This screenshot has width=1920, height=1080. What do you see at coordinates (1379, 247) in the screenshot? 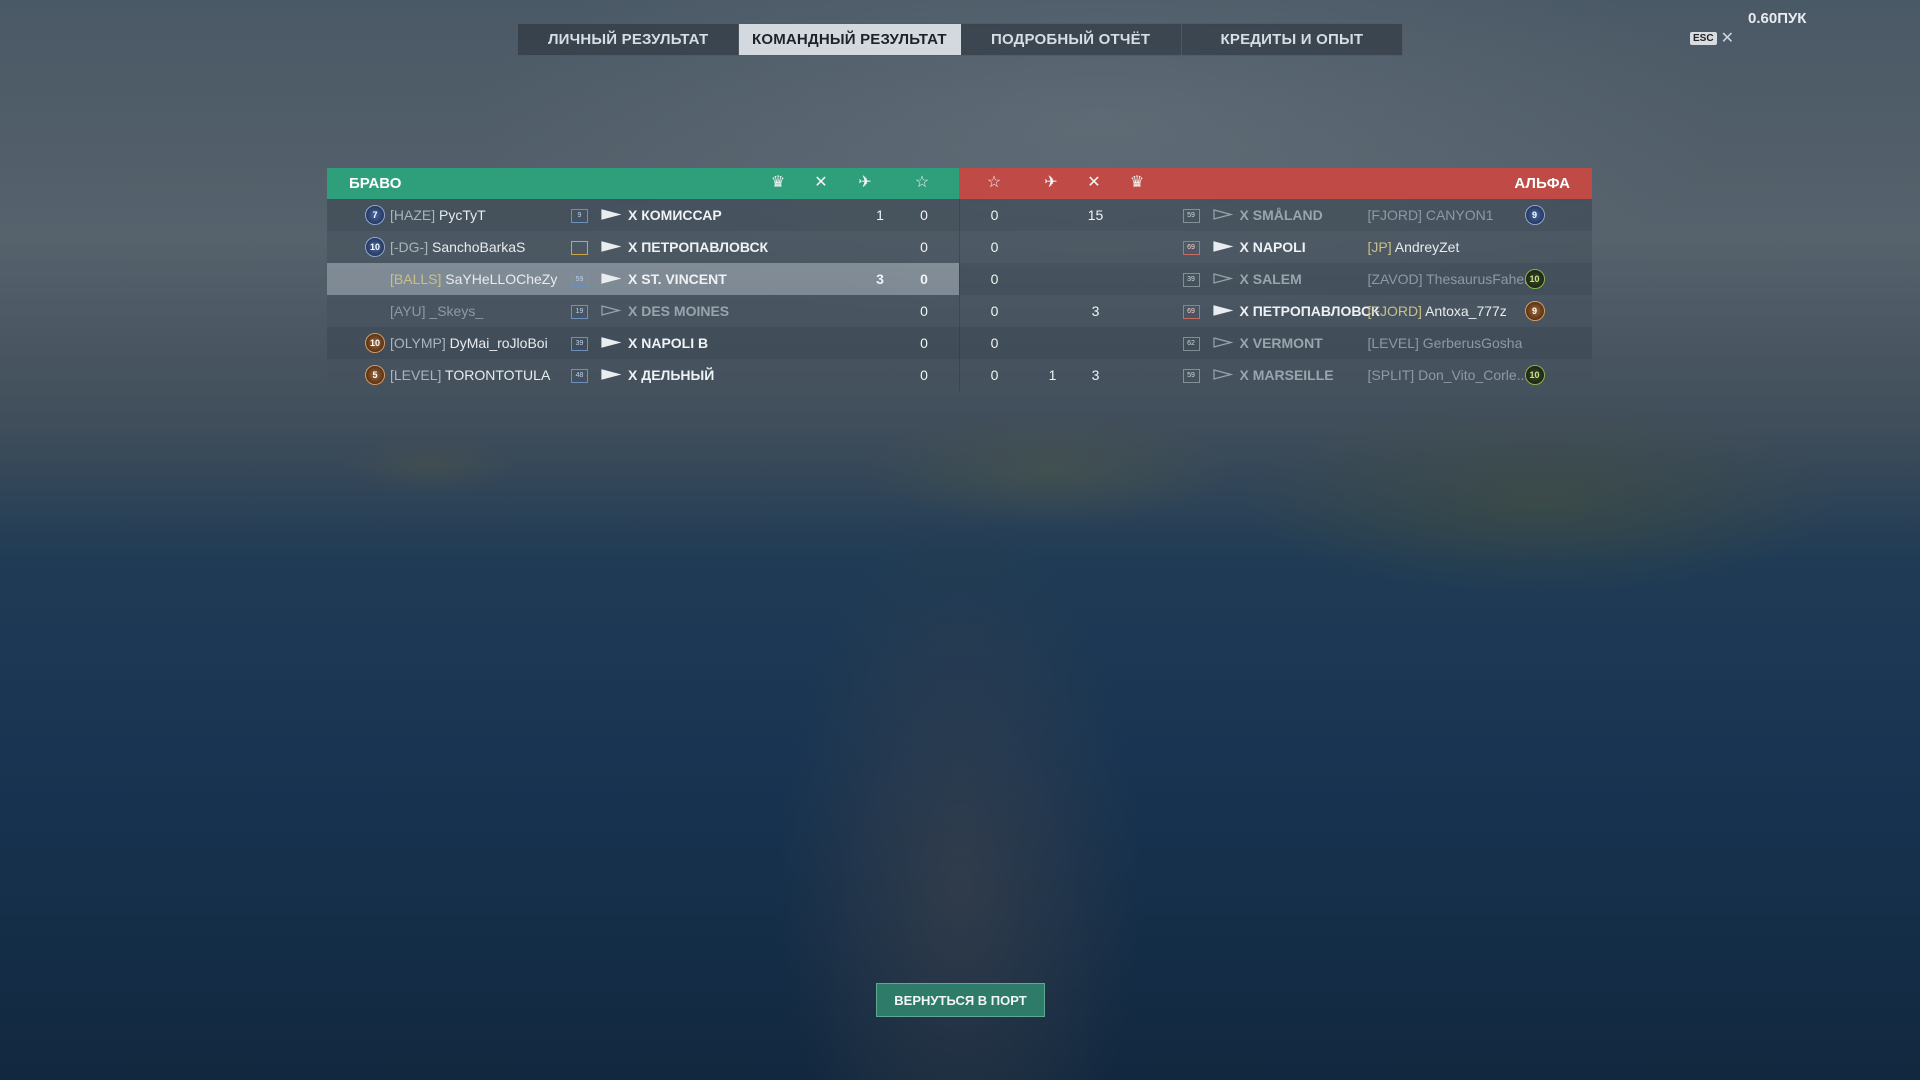
I see `clan-tag: [JP]` at bounding box center [1379, 247].